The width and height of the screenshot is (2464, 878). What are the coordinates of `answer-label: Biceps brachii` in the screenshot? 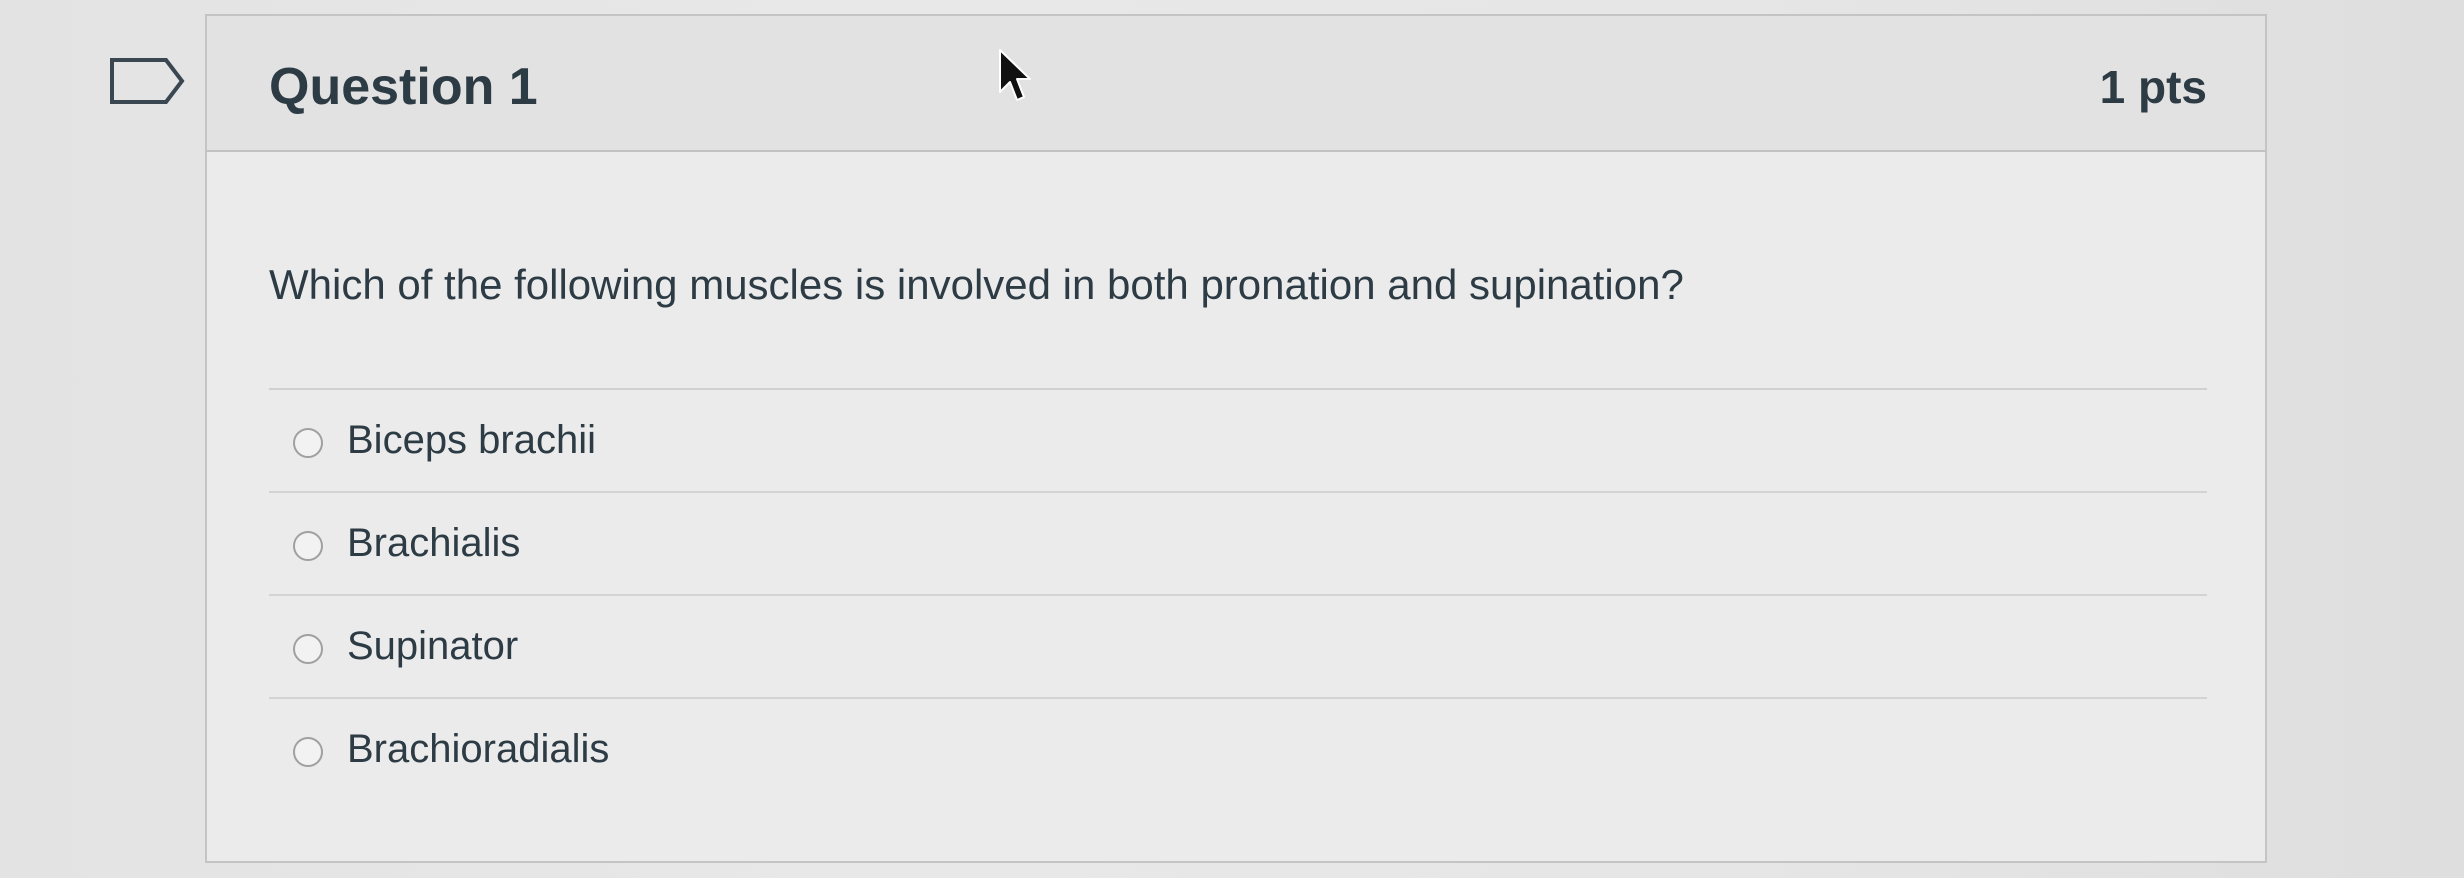 It's located at (471, 440).